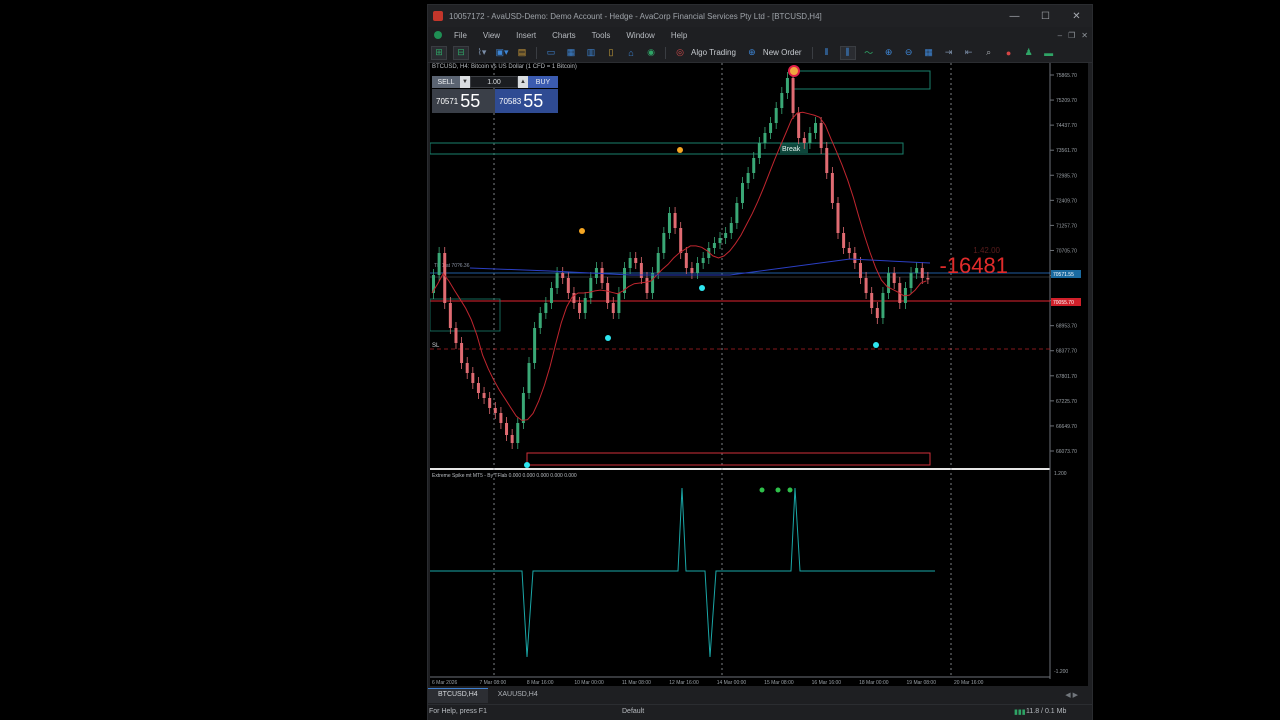 The width and height of the screenshot is (1280, 720). What do you see at coordinates (482, 53) in the screenshot?
I see `chart-type-icon: ⌇▾` at bounding box center [482, 53].